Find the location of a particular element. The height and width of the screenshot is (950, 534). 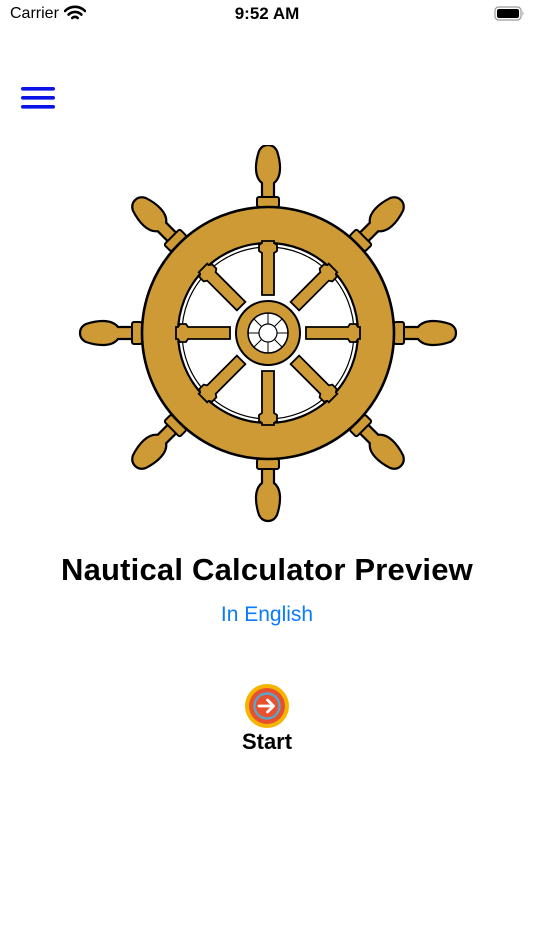

language-link: In English is located at coordinates (267, 615).